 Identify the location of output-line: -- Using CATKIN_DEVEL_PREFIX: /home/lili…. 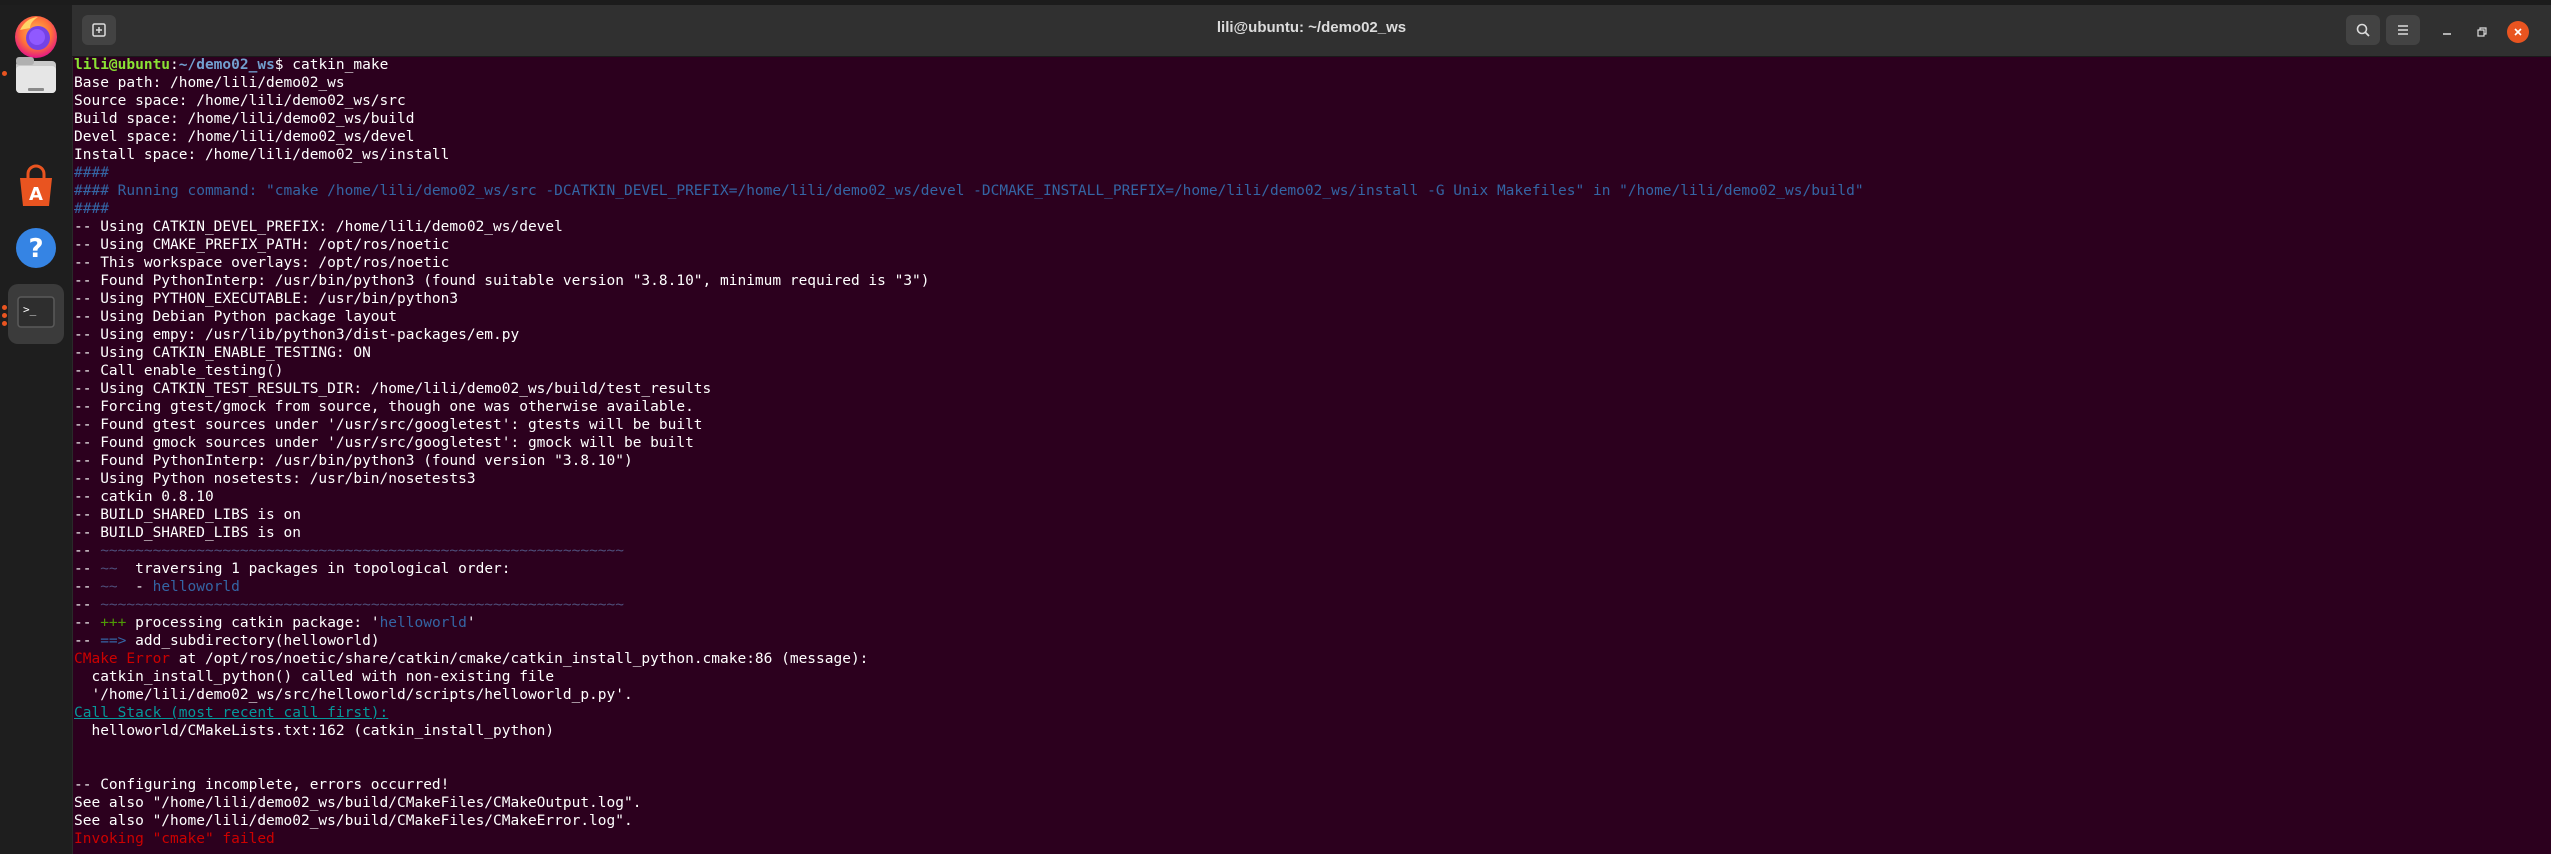
(318, 227).